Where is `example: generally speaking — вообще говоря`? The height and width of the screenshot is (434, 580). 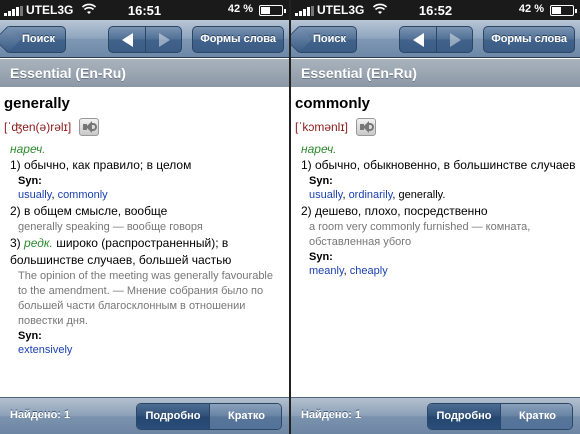 example: generally speaking — вообще говоря is located at coordinates (110, 227).